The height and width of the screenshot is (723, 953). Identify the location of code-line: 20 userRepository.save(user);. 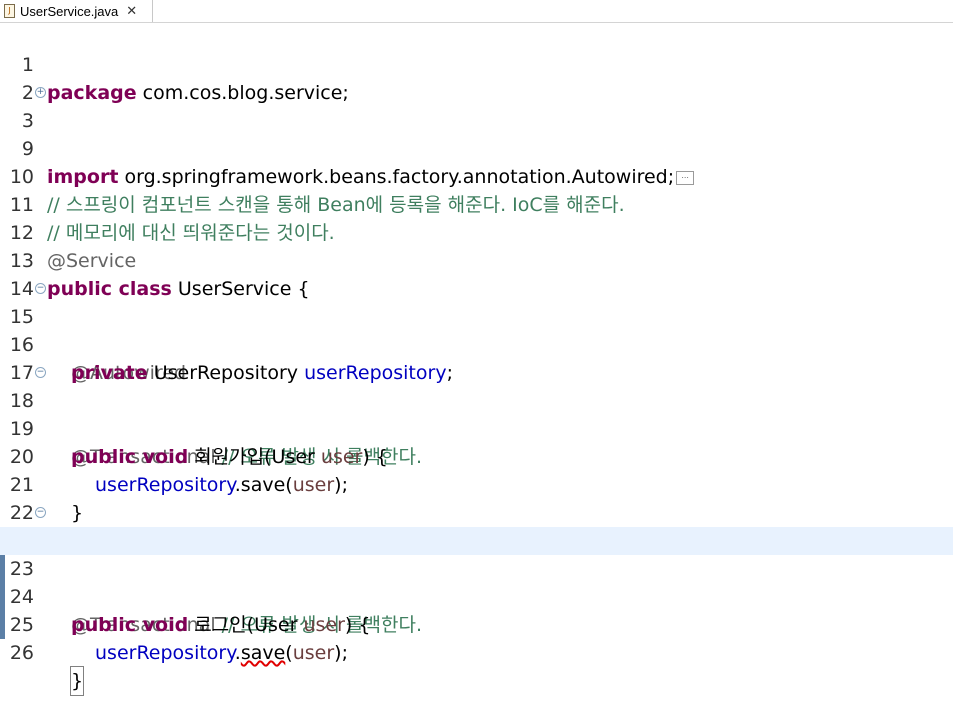
(476, 455).